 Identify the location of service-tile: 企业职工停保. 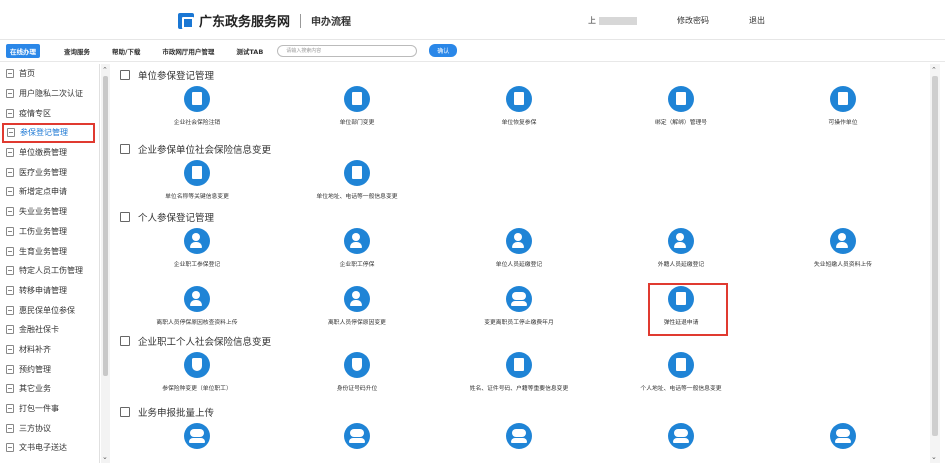
(357, 248).